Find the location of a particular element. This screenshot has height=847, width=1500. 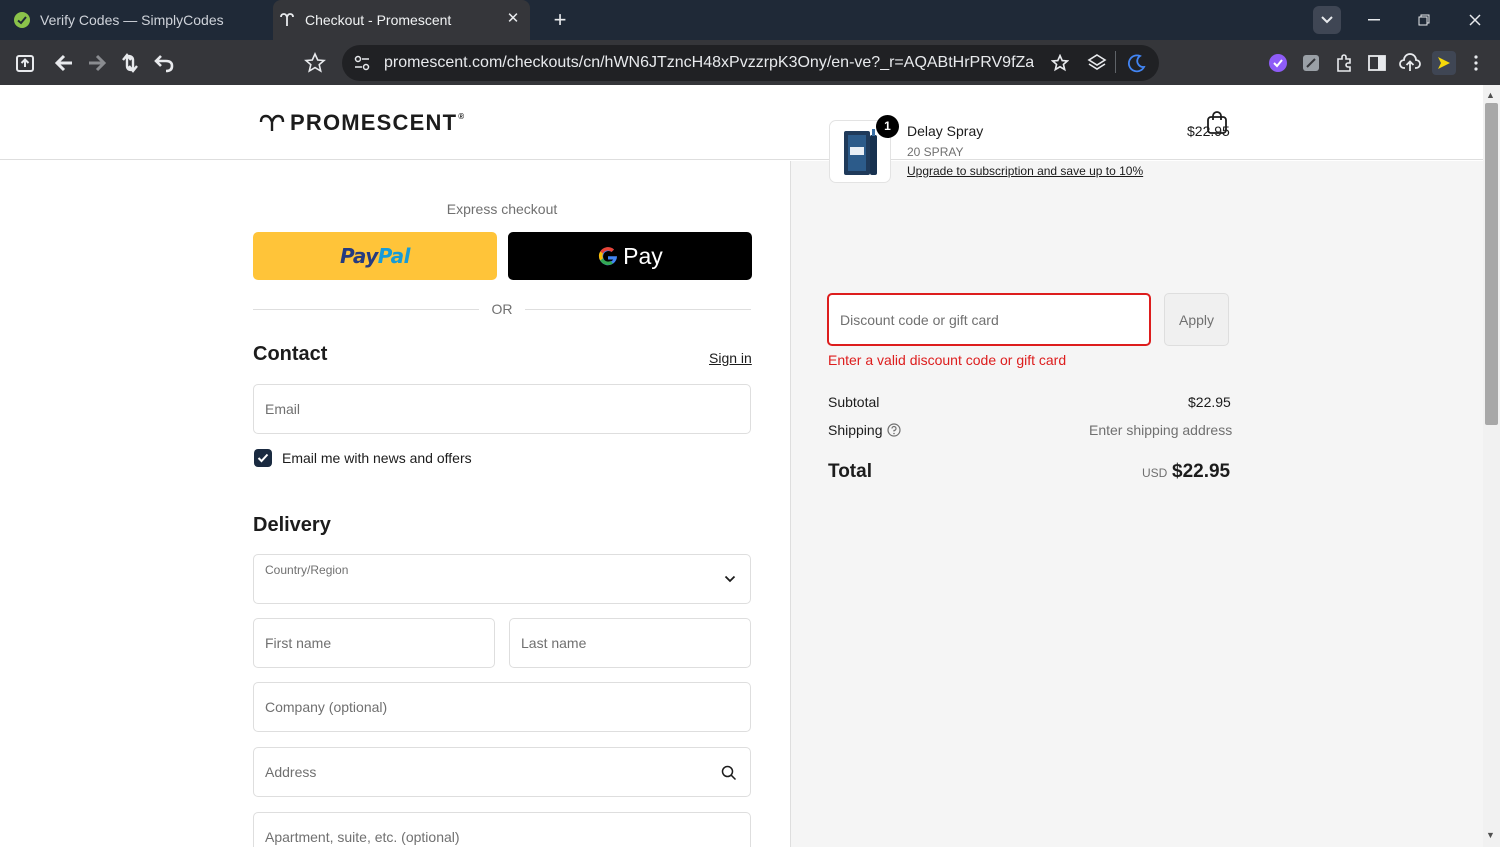

or-line-right is located at coordinates (638, 309).